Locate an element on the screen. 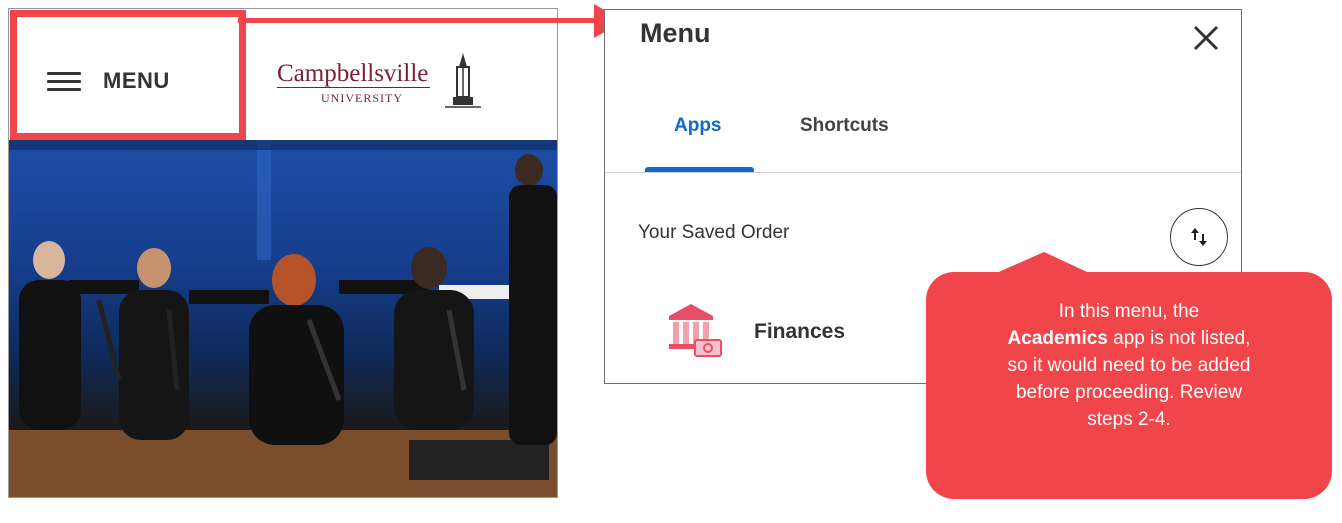 The width and height of the screenshot is (1342, 523). mobile-header: MENU Campbellsville UNIVERSITY is located at coordinates (283, 74).